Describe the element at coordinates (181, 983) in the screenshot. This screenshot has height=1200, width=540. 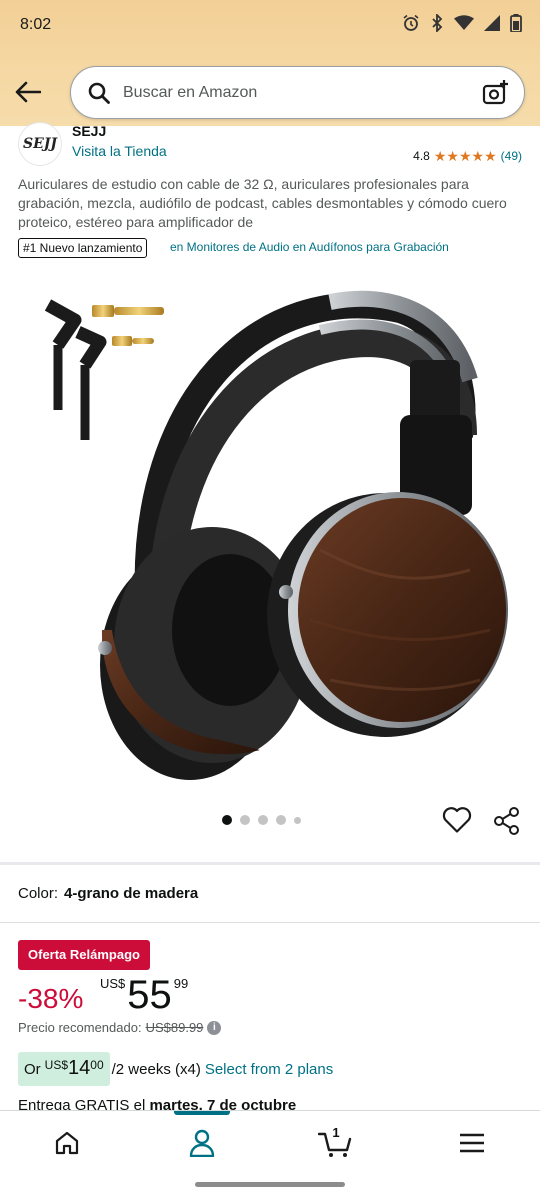
I see `price-fraction: 99` at that location.